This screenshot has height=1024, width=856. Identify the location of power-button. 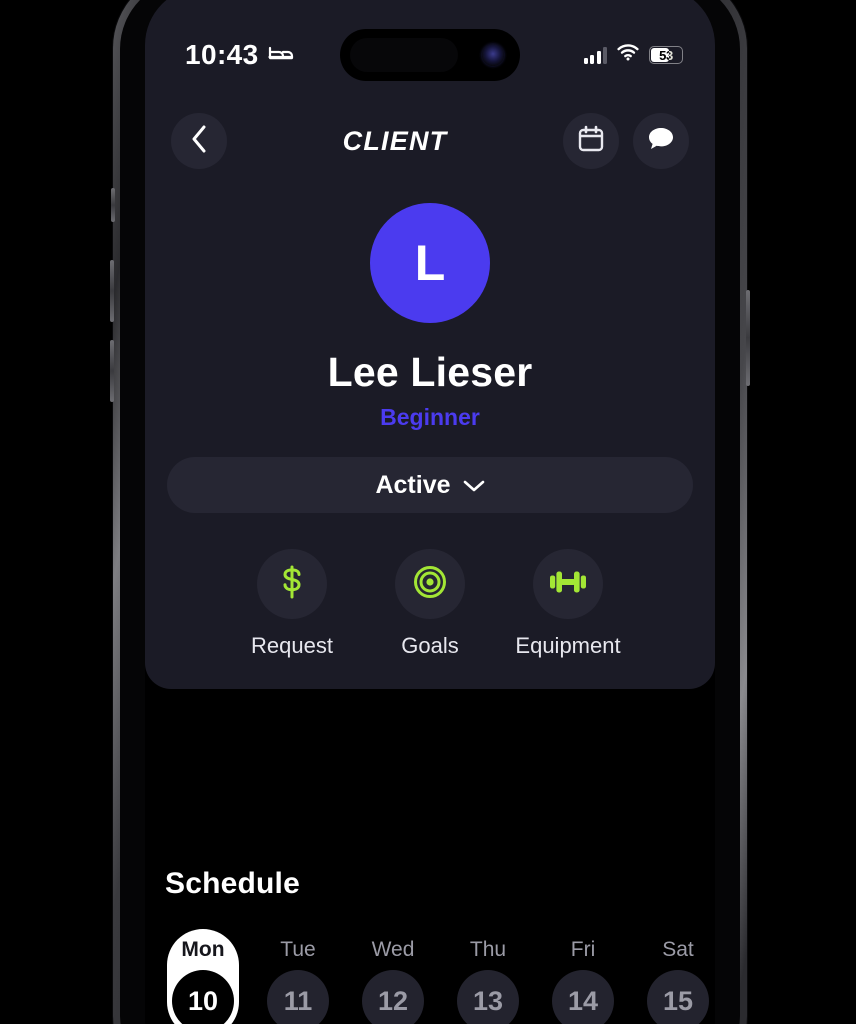
(748, 338).